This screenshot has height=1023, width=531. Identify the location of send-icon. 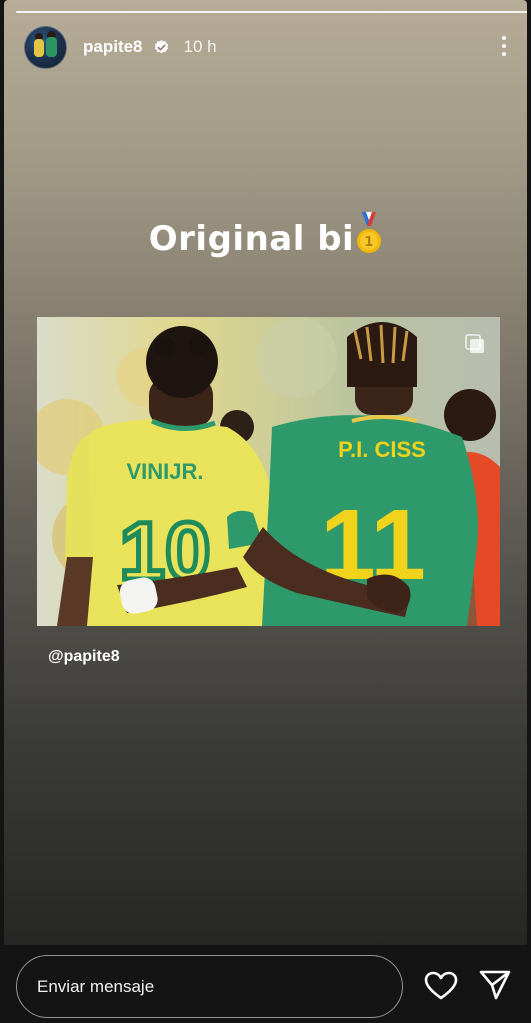
(495, 985).